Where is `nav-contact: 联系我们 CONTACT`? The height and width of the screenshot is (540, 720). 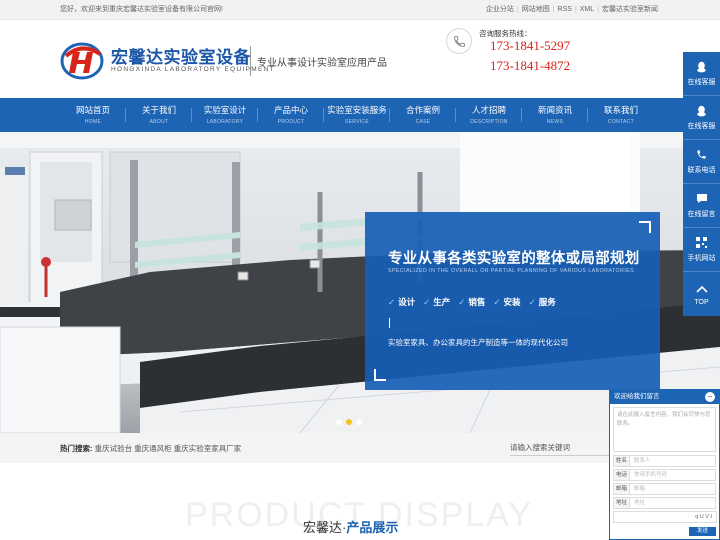 nav-contact: 联系我们 CONTACT is located at coordinates (621, 115).